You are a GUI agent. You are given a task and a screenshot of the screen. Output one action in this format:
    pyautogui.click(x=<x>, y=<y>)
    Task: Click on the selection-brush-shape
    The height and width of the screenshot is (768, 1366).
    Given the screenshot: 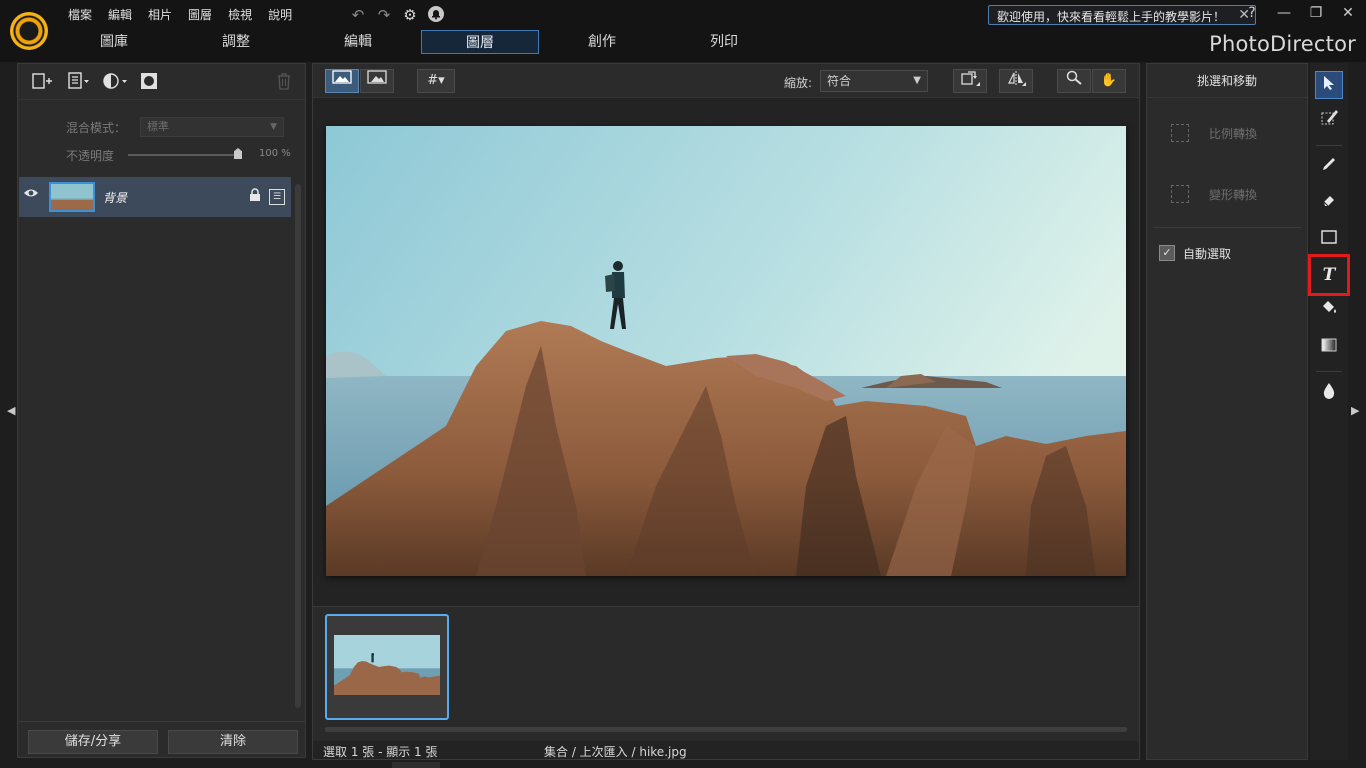 What is the action you would take?
    pyautogui.click(x=1329, y=117)
    